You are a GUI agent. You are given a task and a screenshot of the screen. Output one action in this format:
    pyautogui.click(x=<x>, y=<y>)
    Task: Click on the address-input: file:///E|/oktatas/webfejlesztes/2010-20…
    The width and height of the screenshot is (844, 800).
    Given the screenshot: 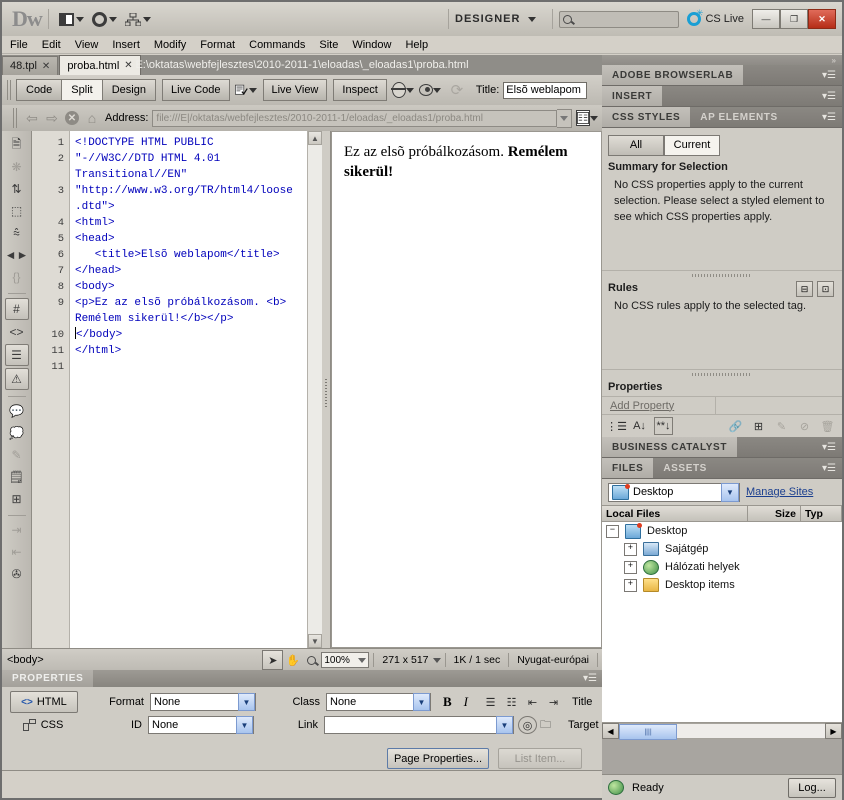 What is the action you would take?
    pyautogui.click(x=354, y=118)
    